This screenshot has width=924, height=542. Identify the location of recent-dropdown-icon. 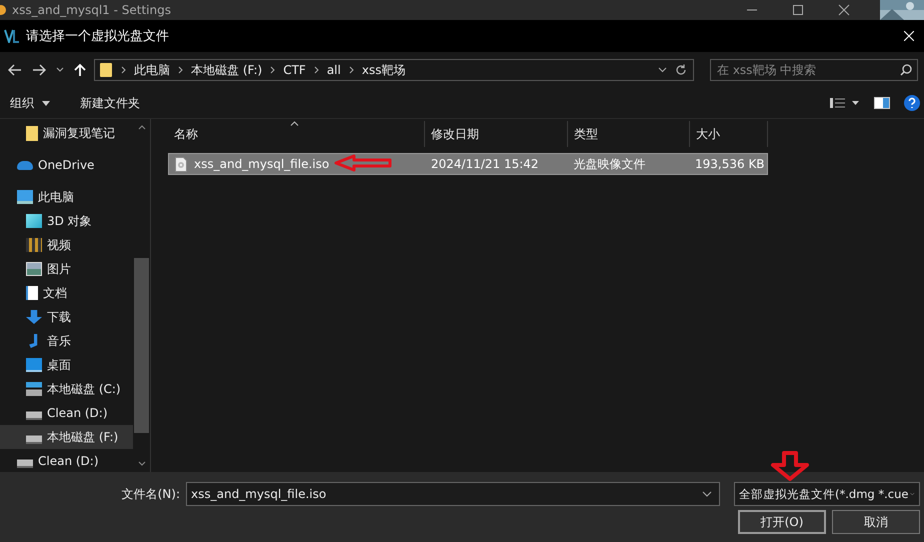
(60, 70).